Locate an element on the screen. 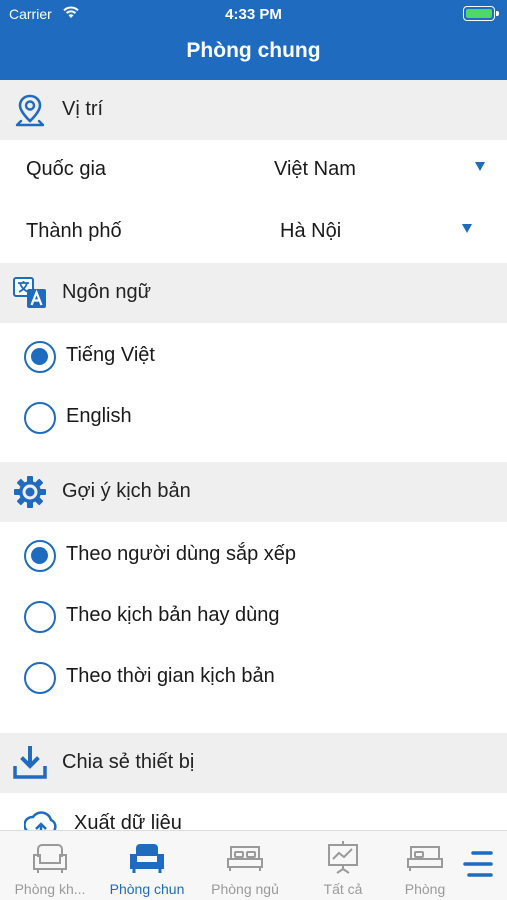 This screenshot has width=507, height=900. language-option: Tiếng Việt is located at coordinates (253, 357).